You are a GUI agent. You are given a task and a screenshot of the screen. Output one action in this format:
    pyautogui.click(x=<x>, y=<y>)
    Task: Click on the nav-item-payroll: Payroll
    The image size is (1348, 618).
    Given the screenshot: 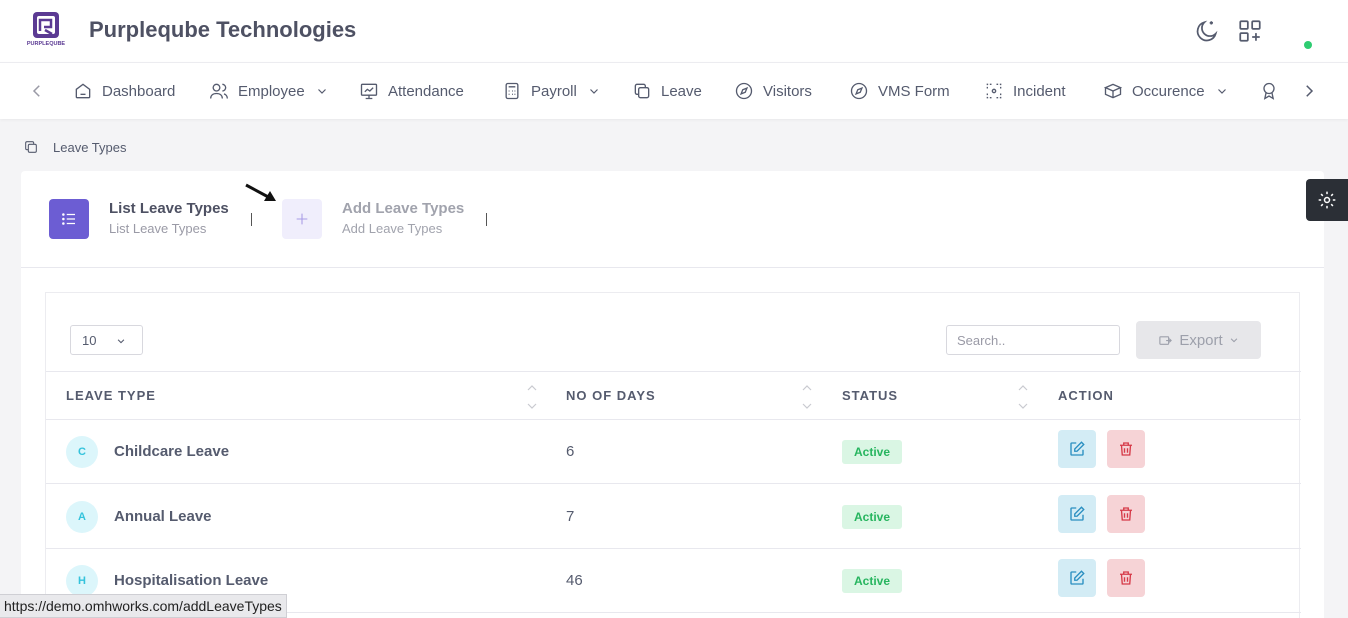 What is the action you would take?
    pyautogui.click(x=551, y=91)
    